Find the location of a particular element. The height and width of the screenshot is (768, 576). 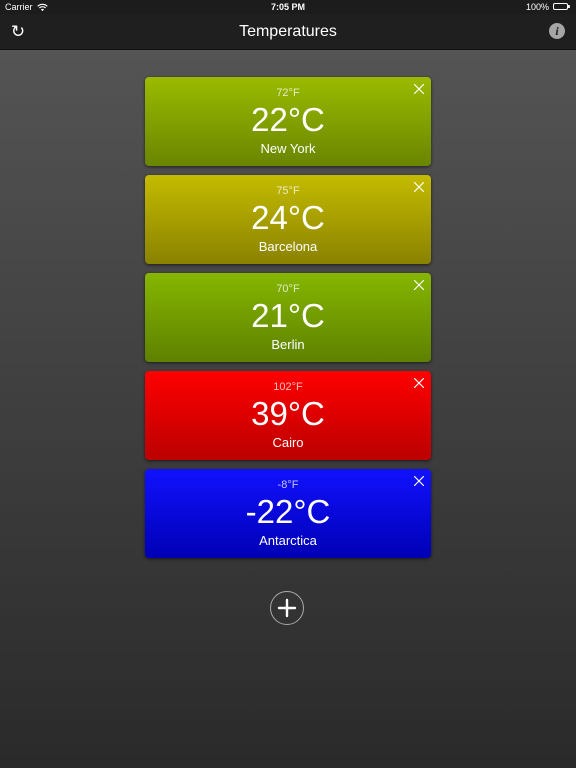

fahrenheit-value: -8°F is located at coordinates (288, 485).